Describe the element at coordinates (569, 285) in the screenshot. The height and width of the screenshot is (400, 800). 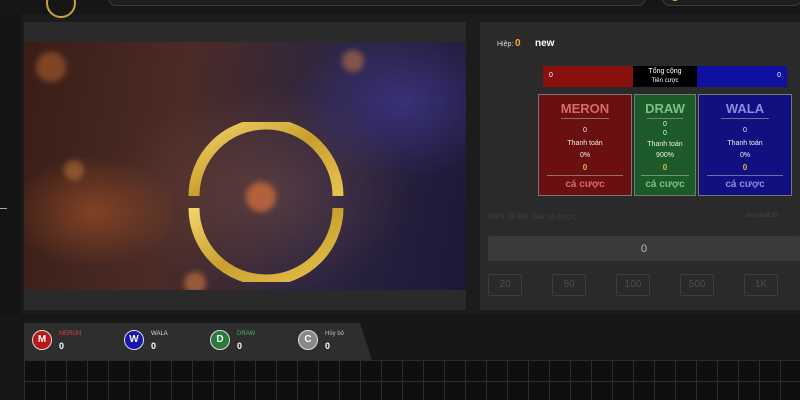
I see `chip-50-button: 50` at that location.